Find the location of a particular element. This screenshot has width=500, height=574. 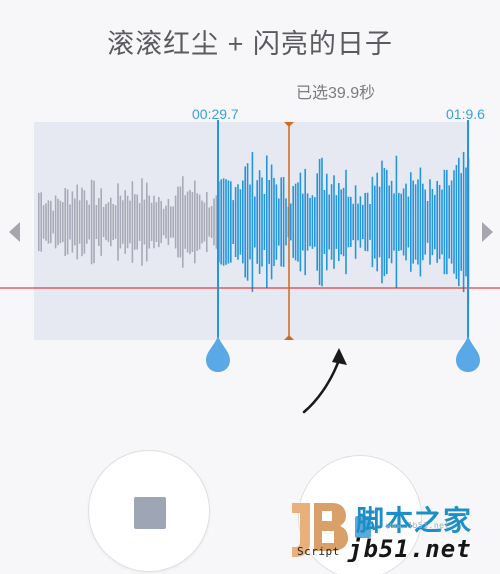

left-handle-drop-icon is located at coordinates (218, 354).